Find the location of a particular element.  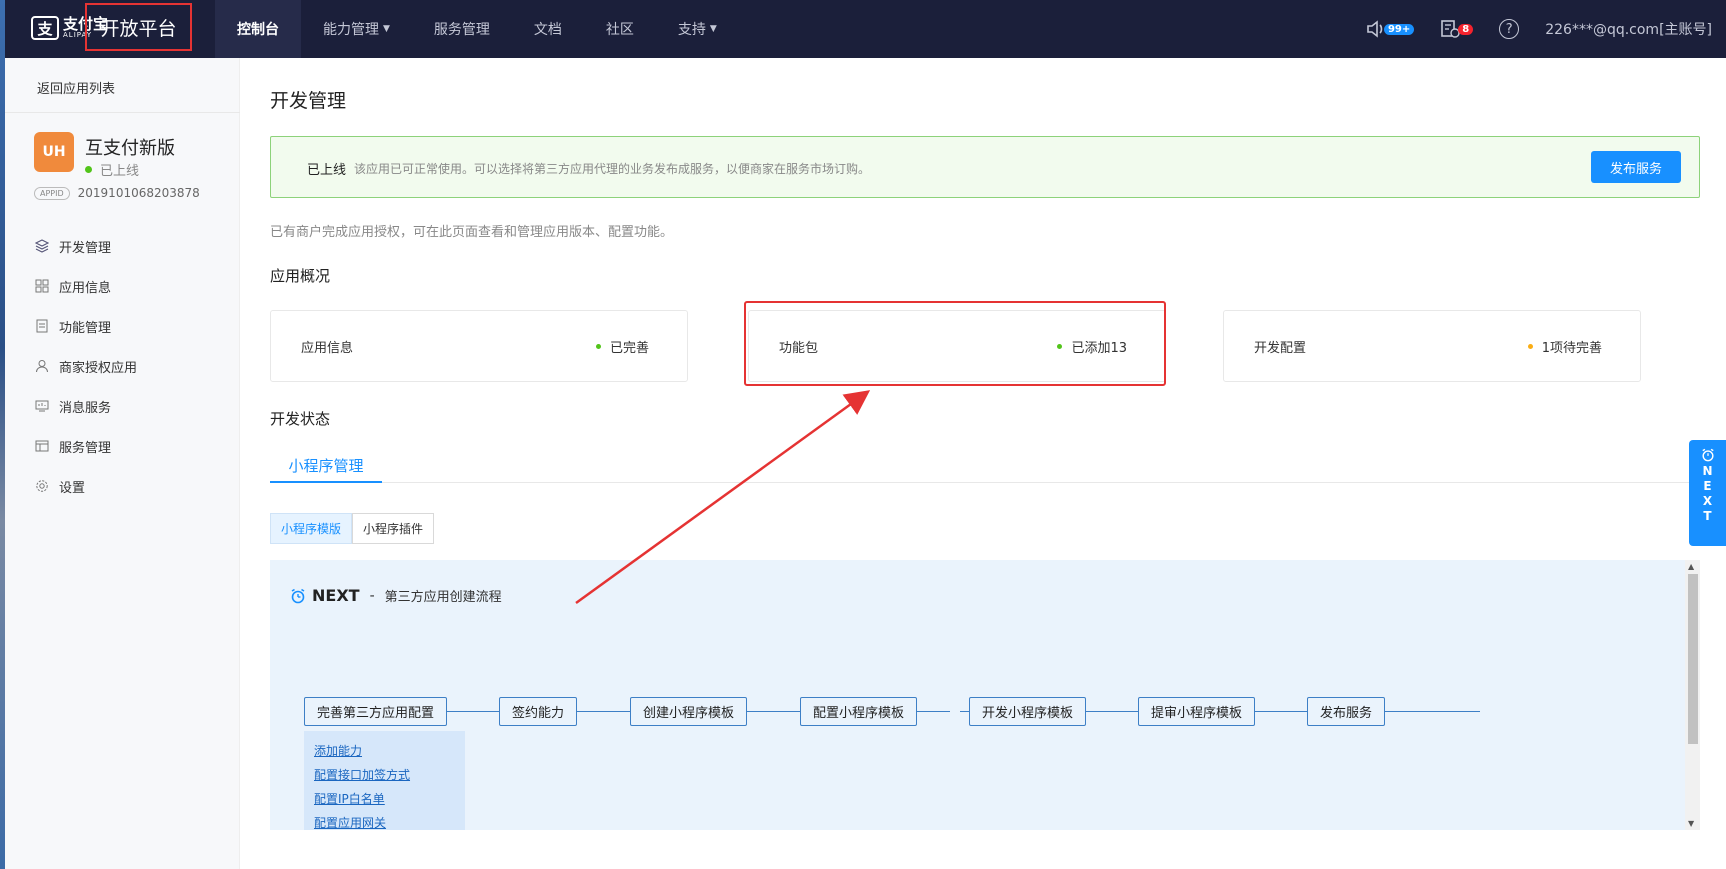

user-icon is located at coordinates (42, 366).